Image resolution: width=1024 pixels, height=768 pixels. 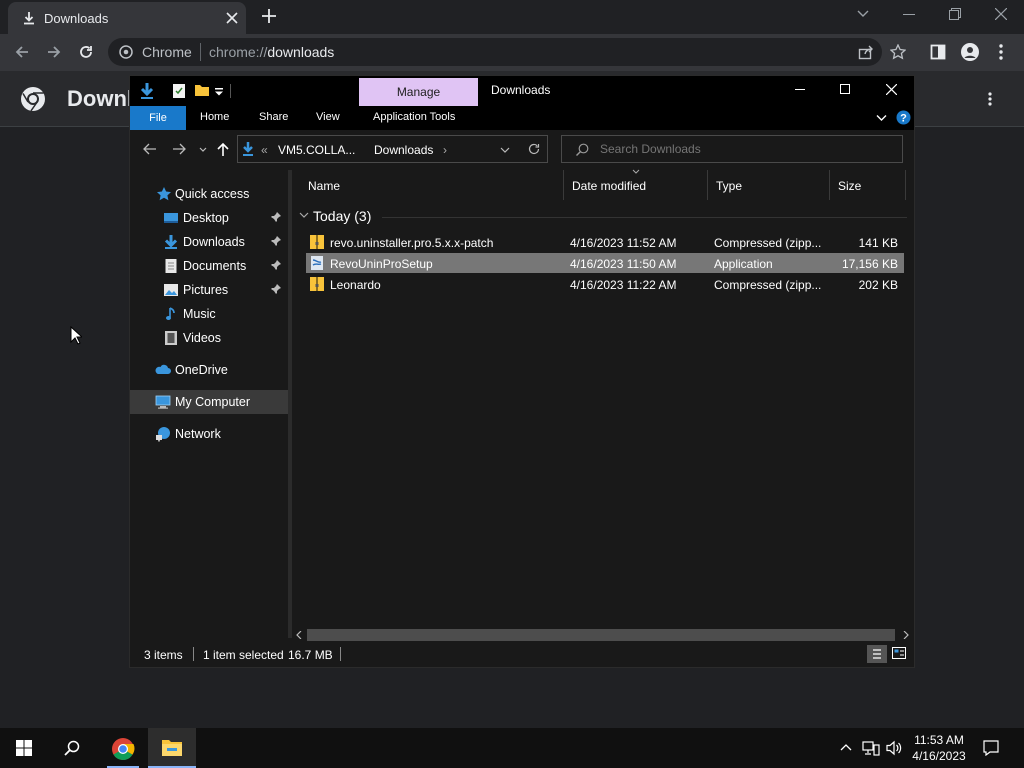 I want to click on recent-locations-icon, so click(x=203, y=149).